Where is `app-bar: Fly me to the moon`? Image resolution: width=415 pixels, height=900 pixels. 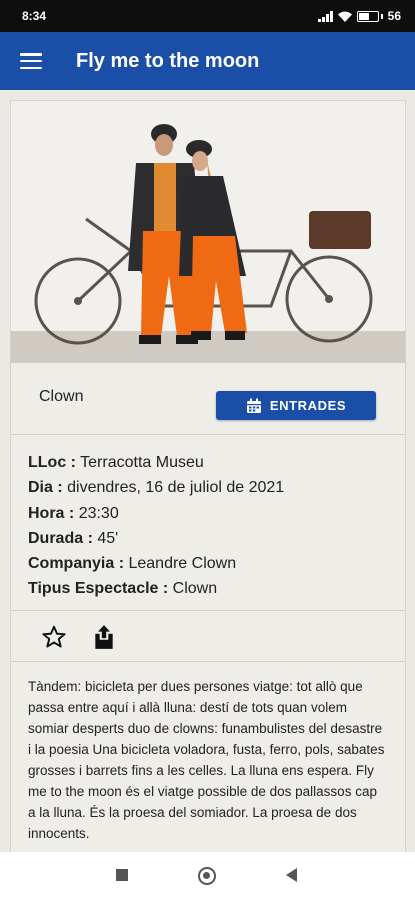
app-bar: Fly me to the moon is located at coordinates (207, 61).